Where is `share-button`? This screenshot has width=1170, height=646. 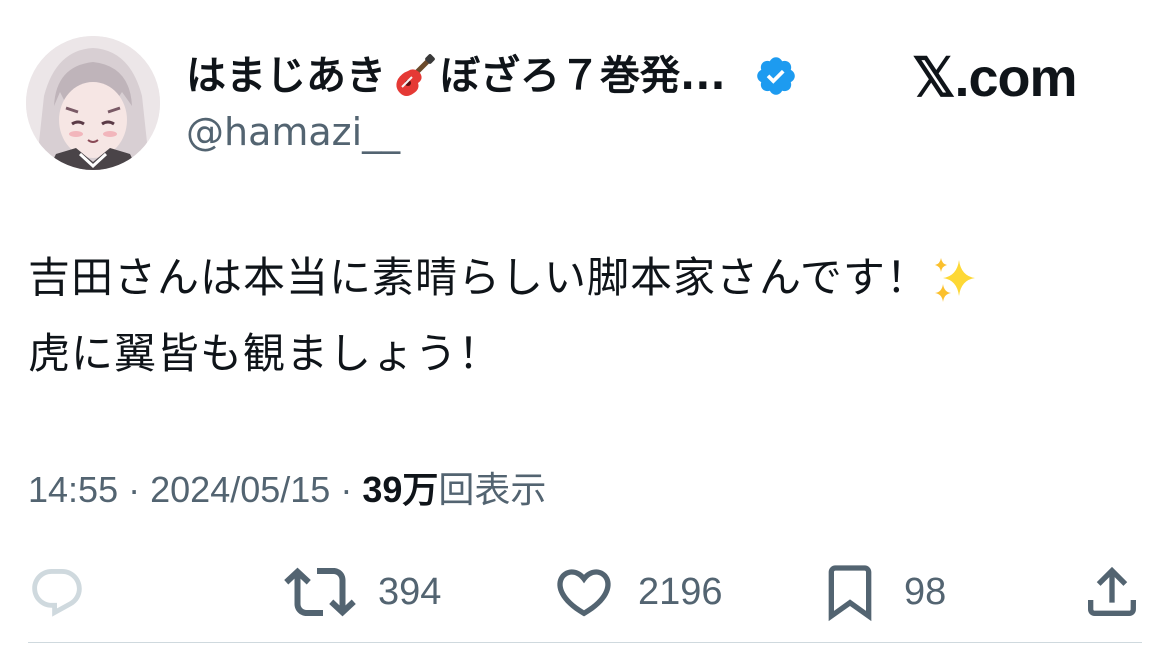 share-button is located at coordinates (1112, 592).